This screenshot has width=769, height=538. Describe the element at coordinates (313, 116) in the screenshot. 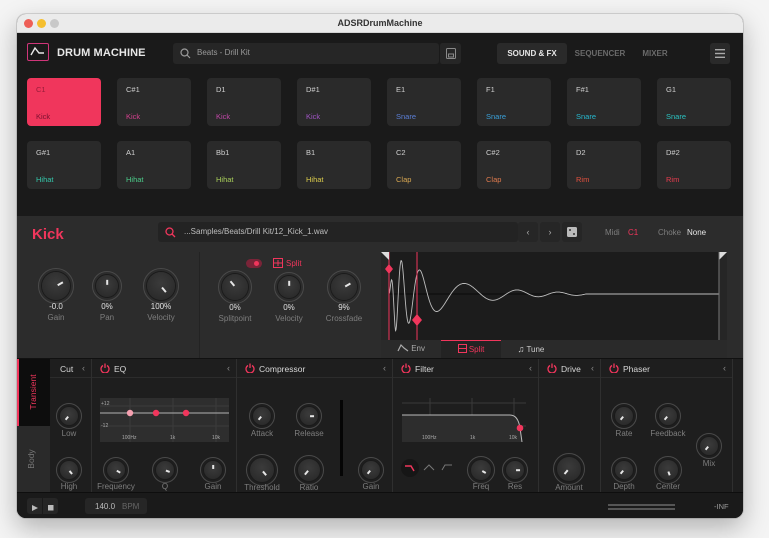

I see `pad-sample-name: Kick` at that location.